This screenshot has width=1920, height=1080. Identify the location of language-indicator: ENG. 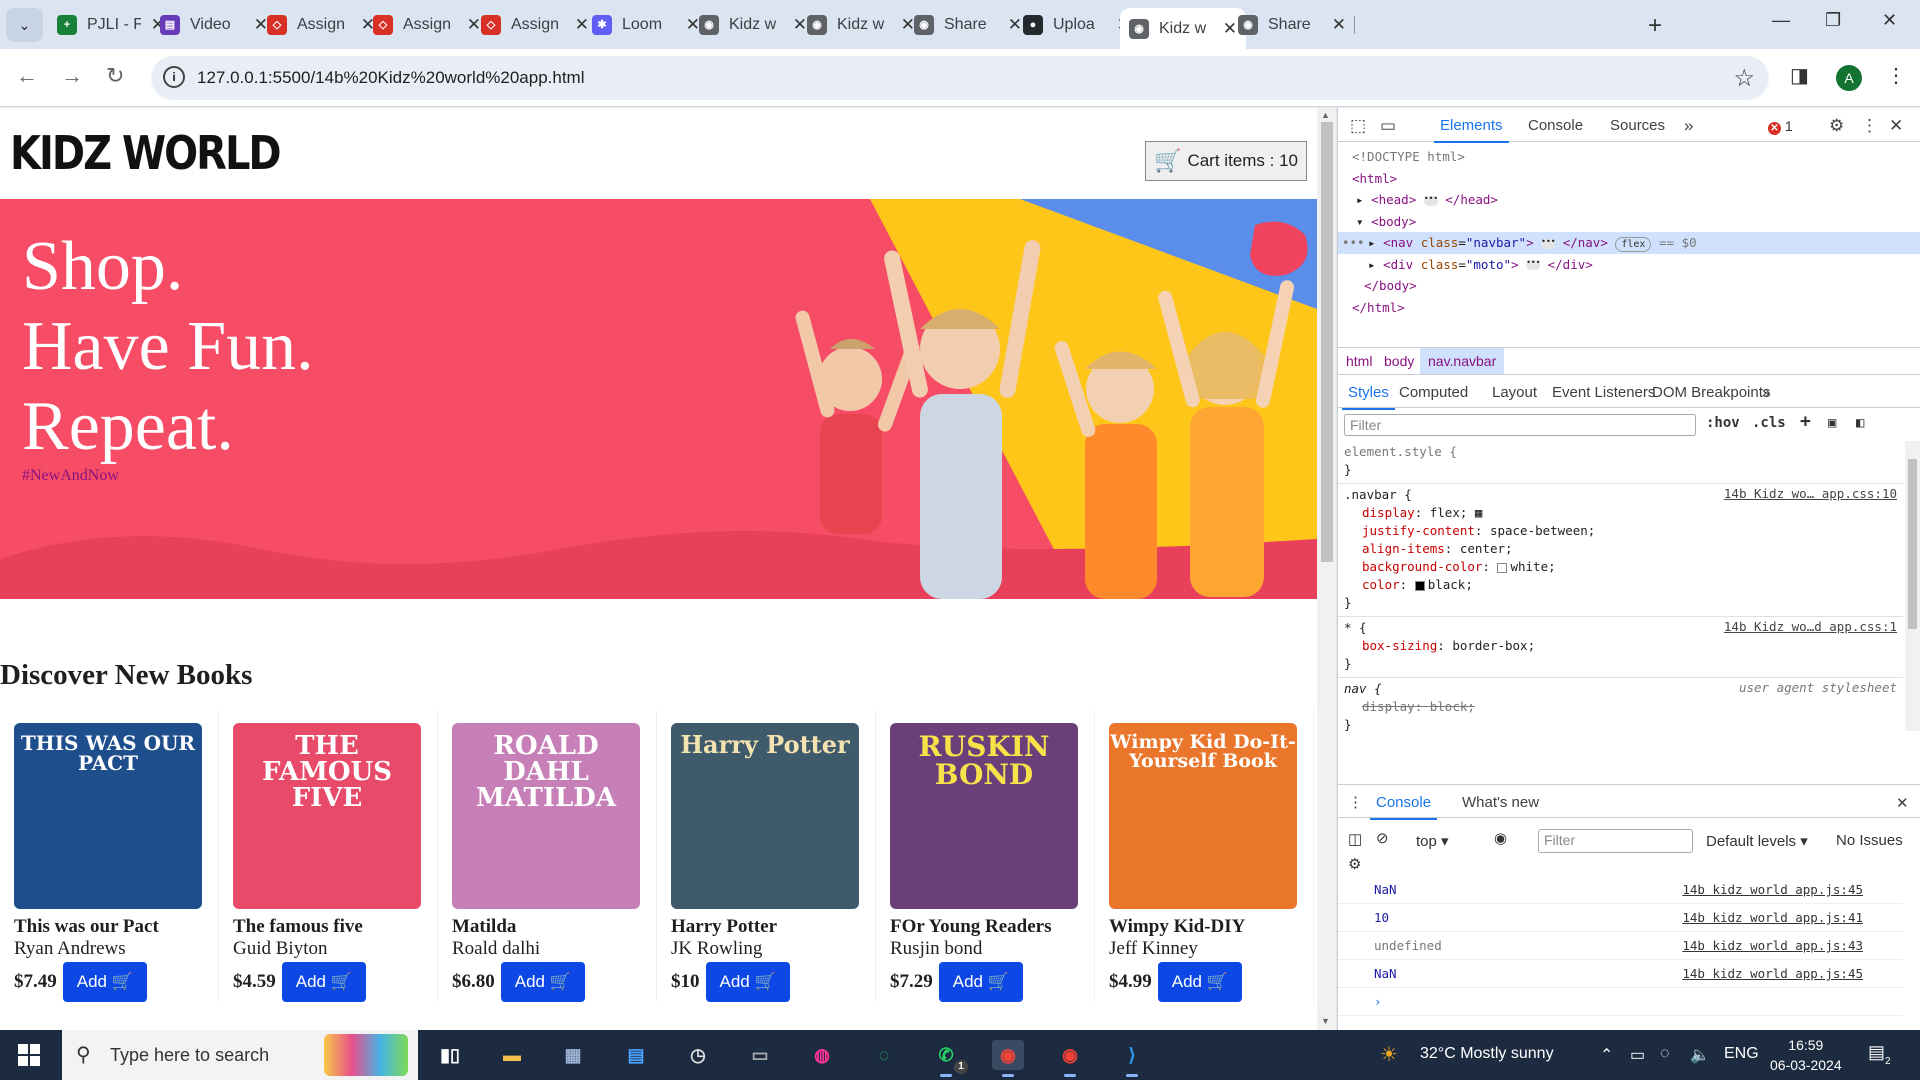
(1741, 1054).